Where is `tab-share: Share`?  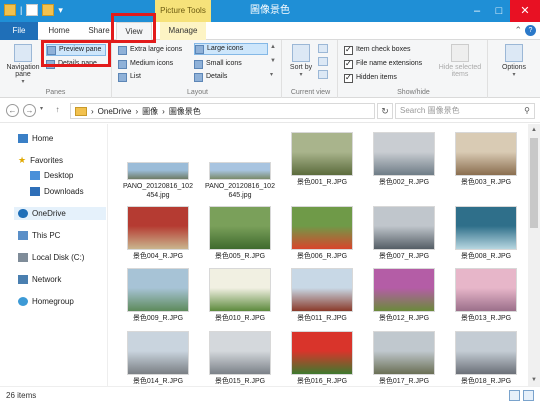 tab-share: Share is located at coordinates (99, 31).